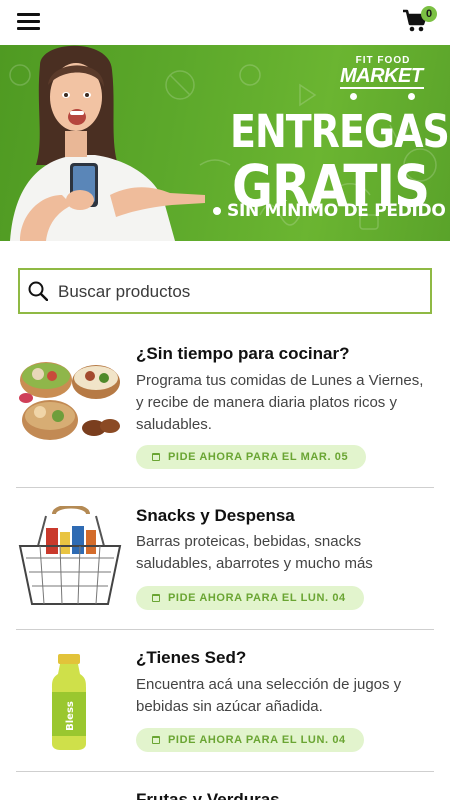 The image size is (450, 800). Describe the element at coordinates (28, 22) in the screenshot. I see `hamburger-menu-icon` at that location.